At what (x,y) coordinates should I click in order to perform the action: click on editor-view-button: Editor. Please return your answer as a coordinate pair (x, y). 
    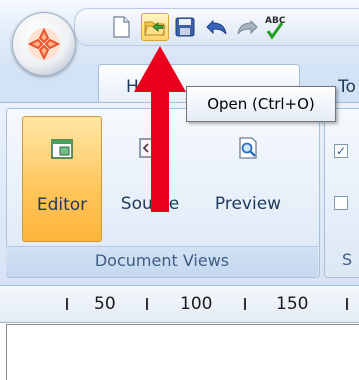
    Looking at the image, I should click on (62, 179).